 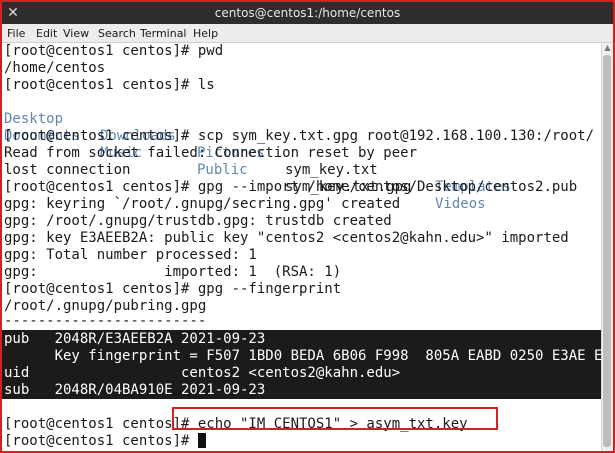 I want to click on terminal-line: lost connection, so click(x=67, y=170).